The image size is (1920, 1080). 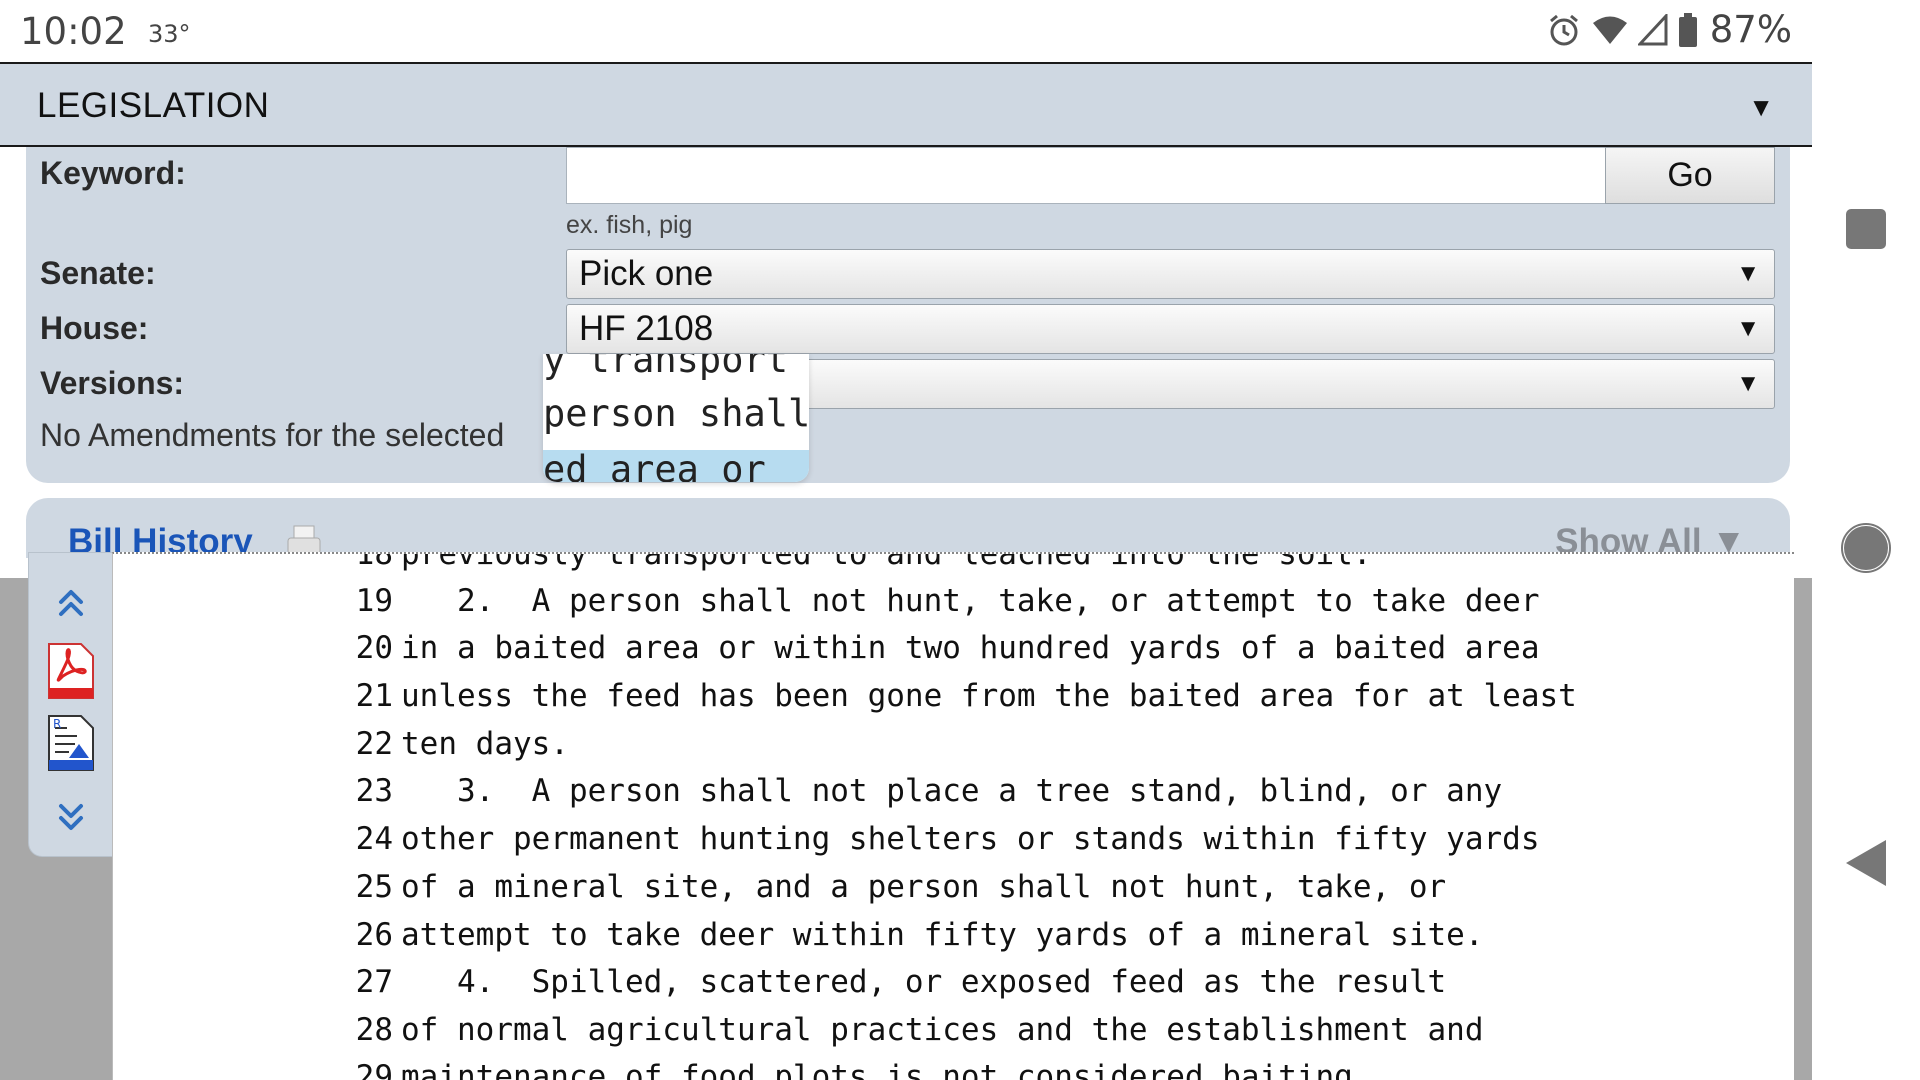 I want to click on keyword-hint: ex. fish, pig, so click(x=629, y=225).